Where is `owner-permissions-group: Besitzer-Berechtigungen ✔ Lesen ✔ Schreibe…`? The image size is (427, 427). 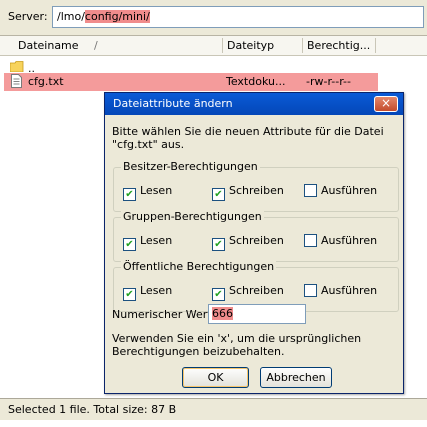 owner-permissions-group: Besitzer-Berechtigungen ✔ Lesen ✔ Schreibe… is located at coordinates (256, 186).